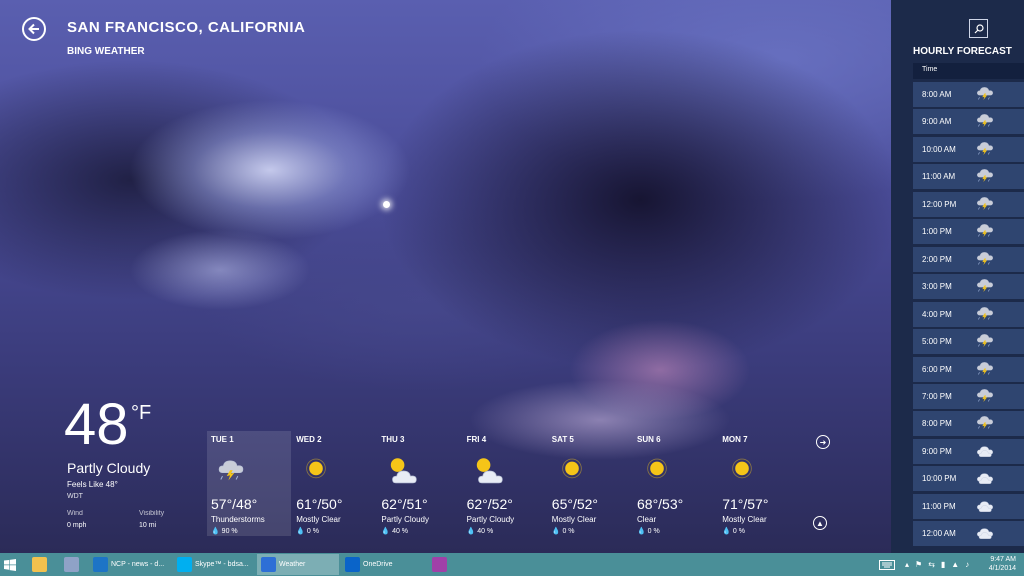 This screenshot has height=576, width=1024. What do you see at coordinates (955, 564) in the screenshot?
I see `signal-icon: ▲` at bounding box center [955, 564].